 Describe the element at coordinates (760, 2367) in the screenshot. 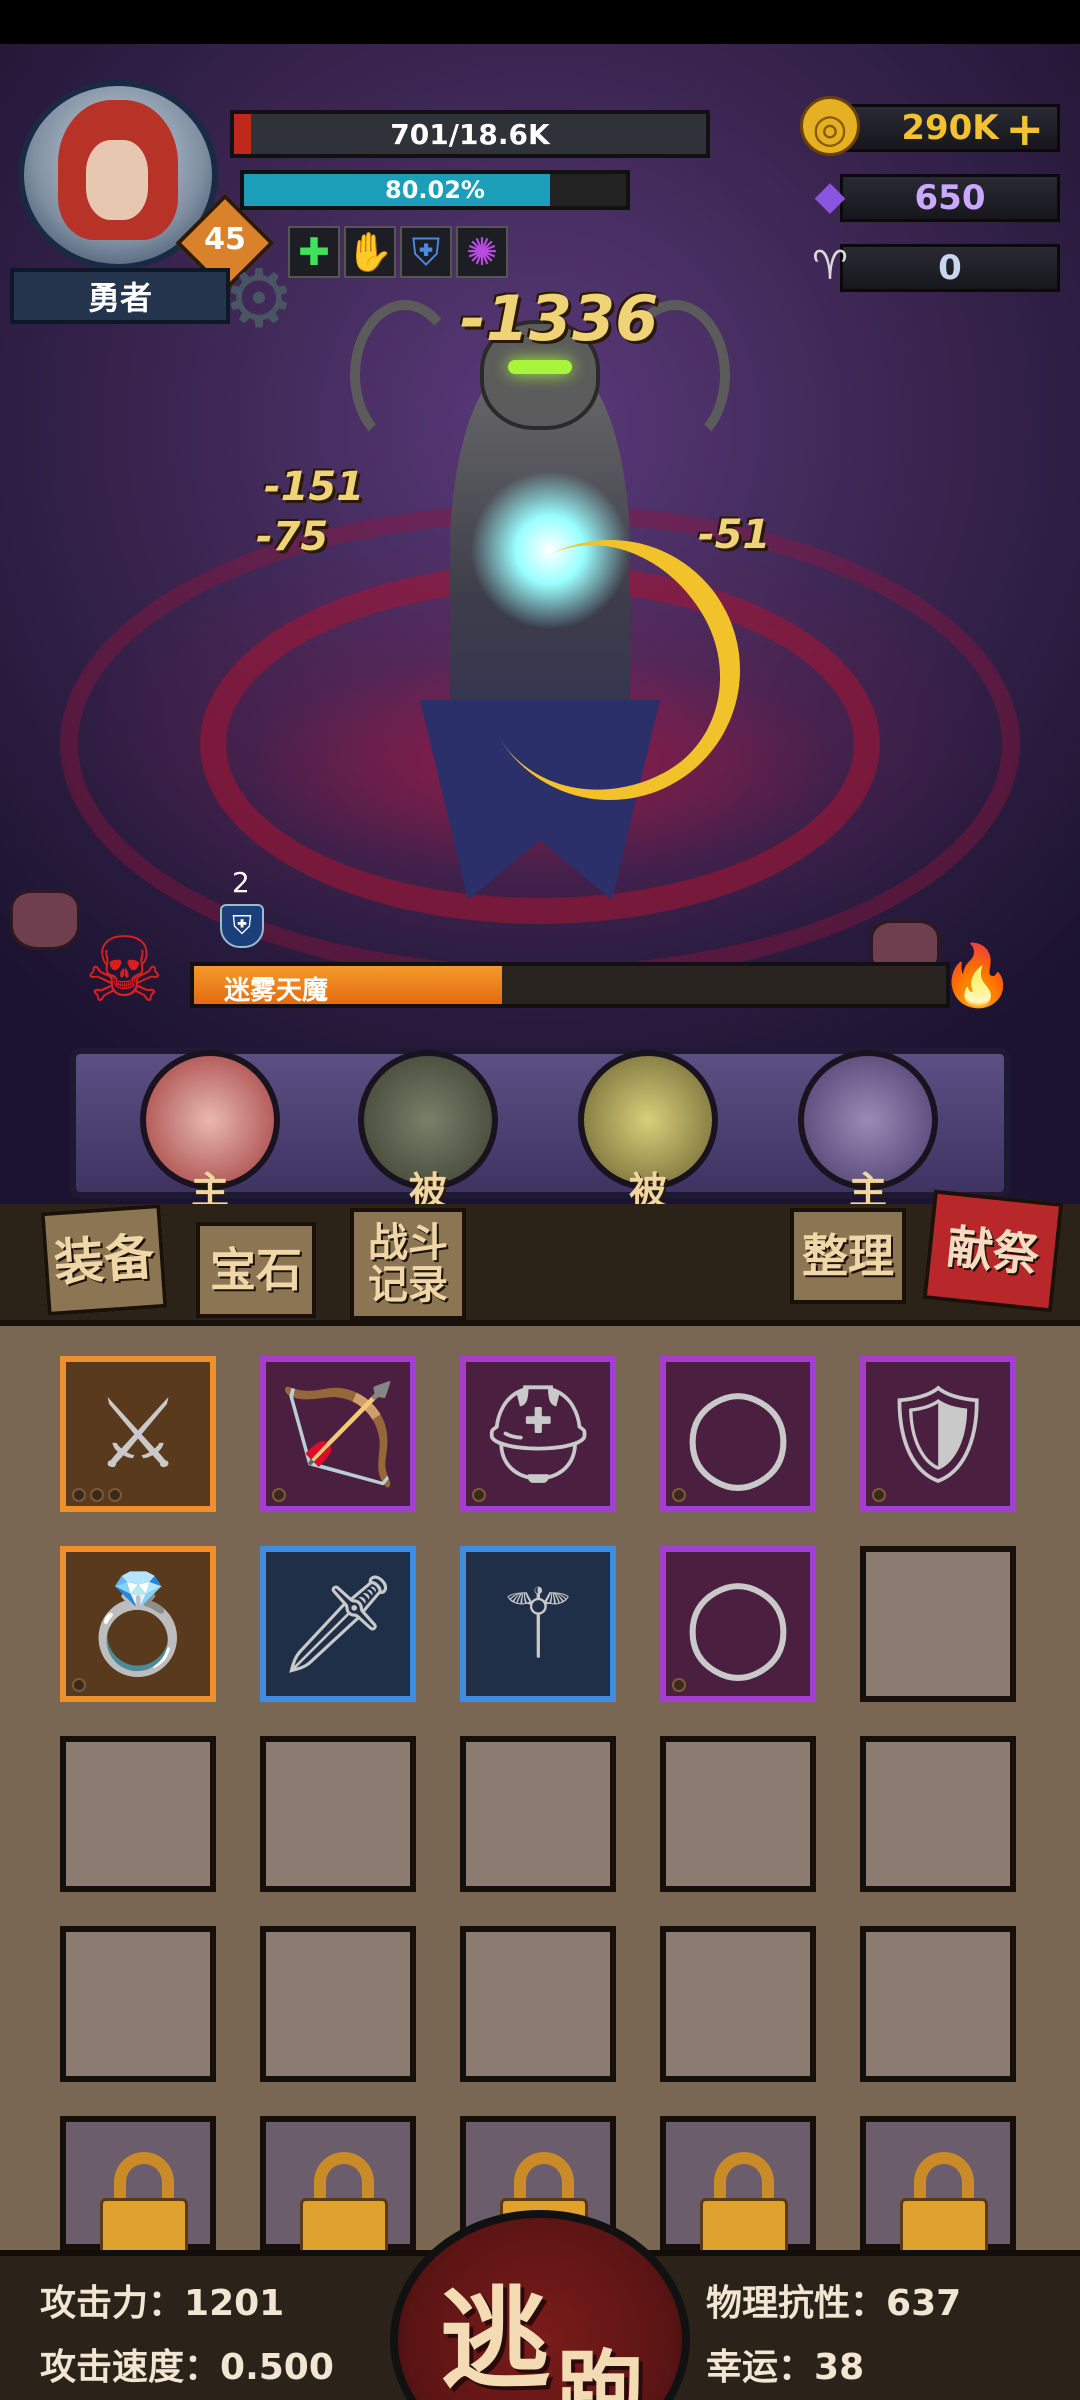

I see `luck-label: 幸运：` at that location.